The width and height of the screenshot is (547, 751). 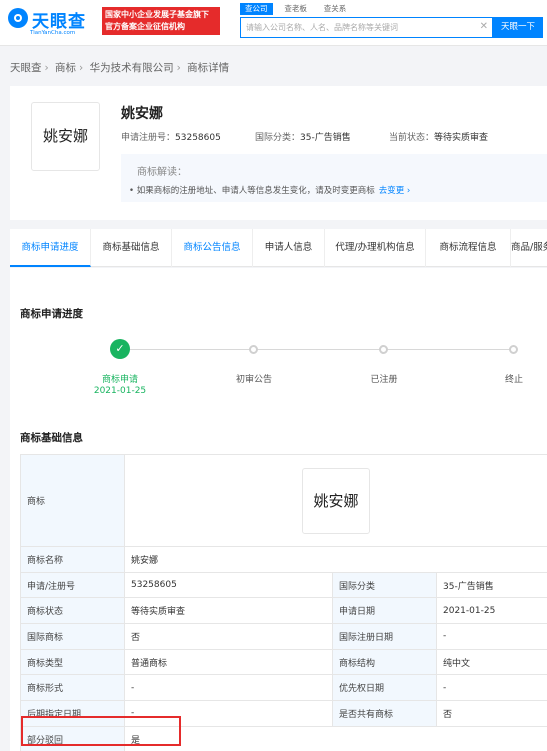 I want to click on table-label: 国际注册日期, so click(x=384, y=636).